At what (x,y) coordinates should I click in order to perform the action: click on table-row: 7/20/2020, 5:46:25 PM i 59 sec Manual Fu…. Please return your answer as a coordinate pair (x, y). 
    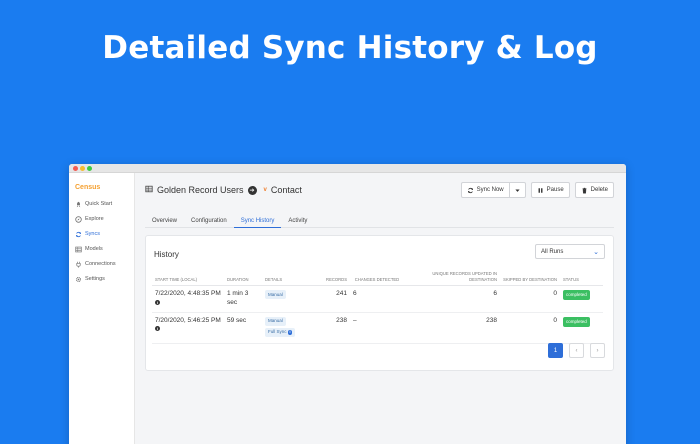
    Looking at the image, I should click on (377, 328).